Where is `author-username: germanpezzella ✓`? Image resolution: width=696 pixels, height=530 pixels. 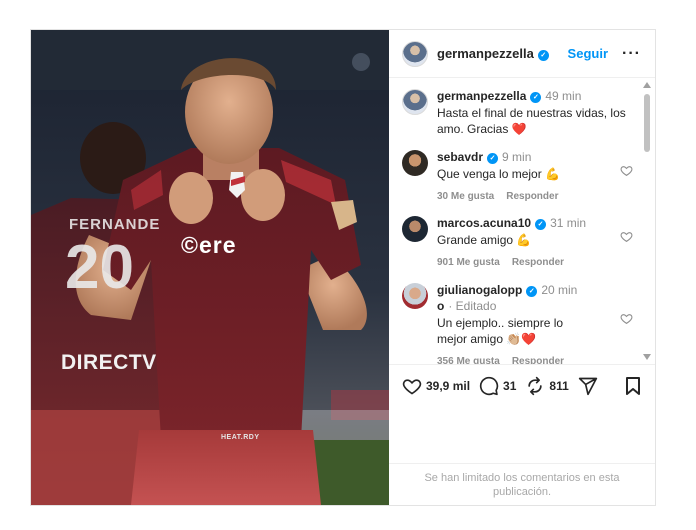 author-username: germanpezzella ✓ is located at coordinates (493, 53).